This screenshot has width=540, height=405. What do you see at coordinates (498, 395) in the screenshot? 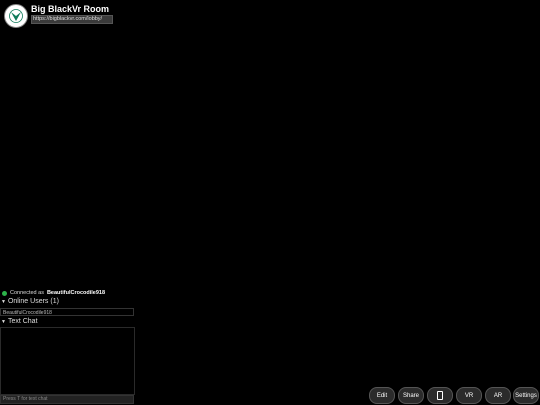
I see `ar-button: AR` at bounding box center [498, 395].